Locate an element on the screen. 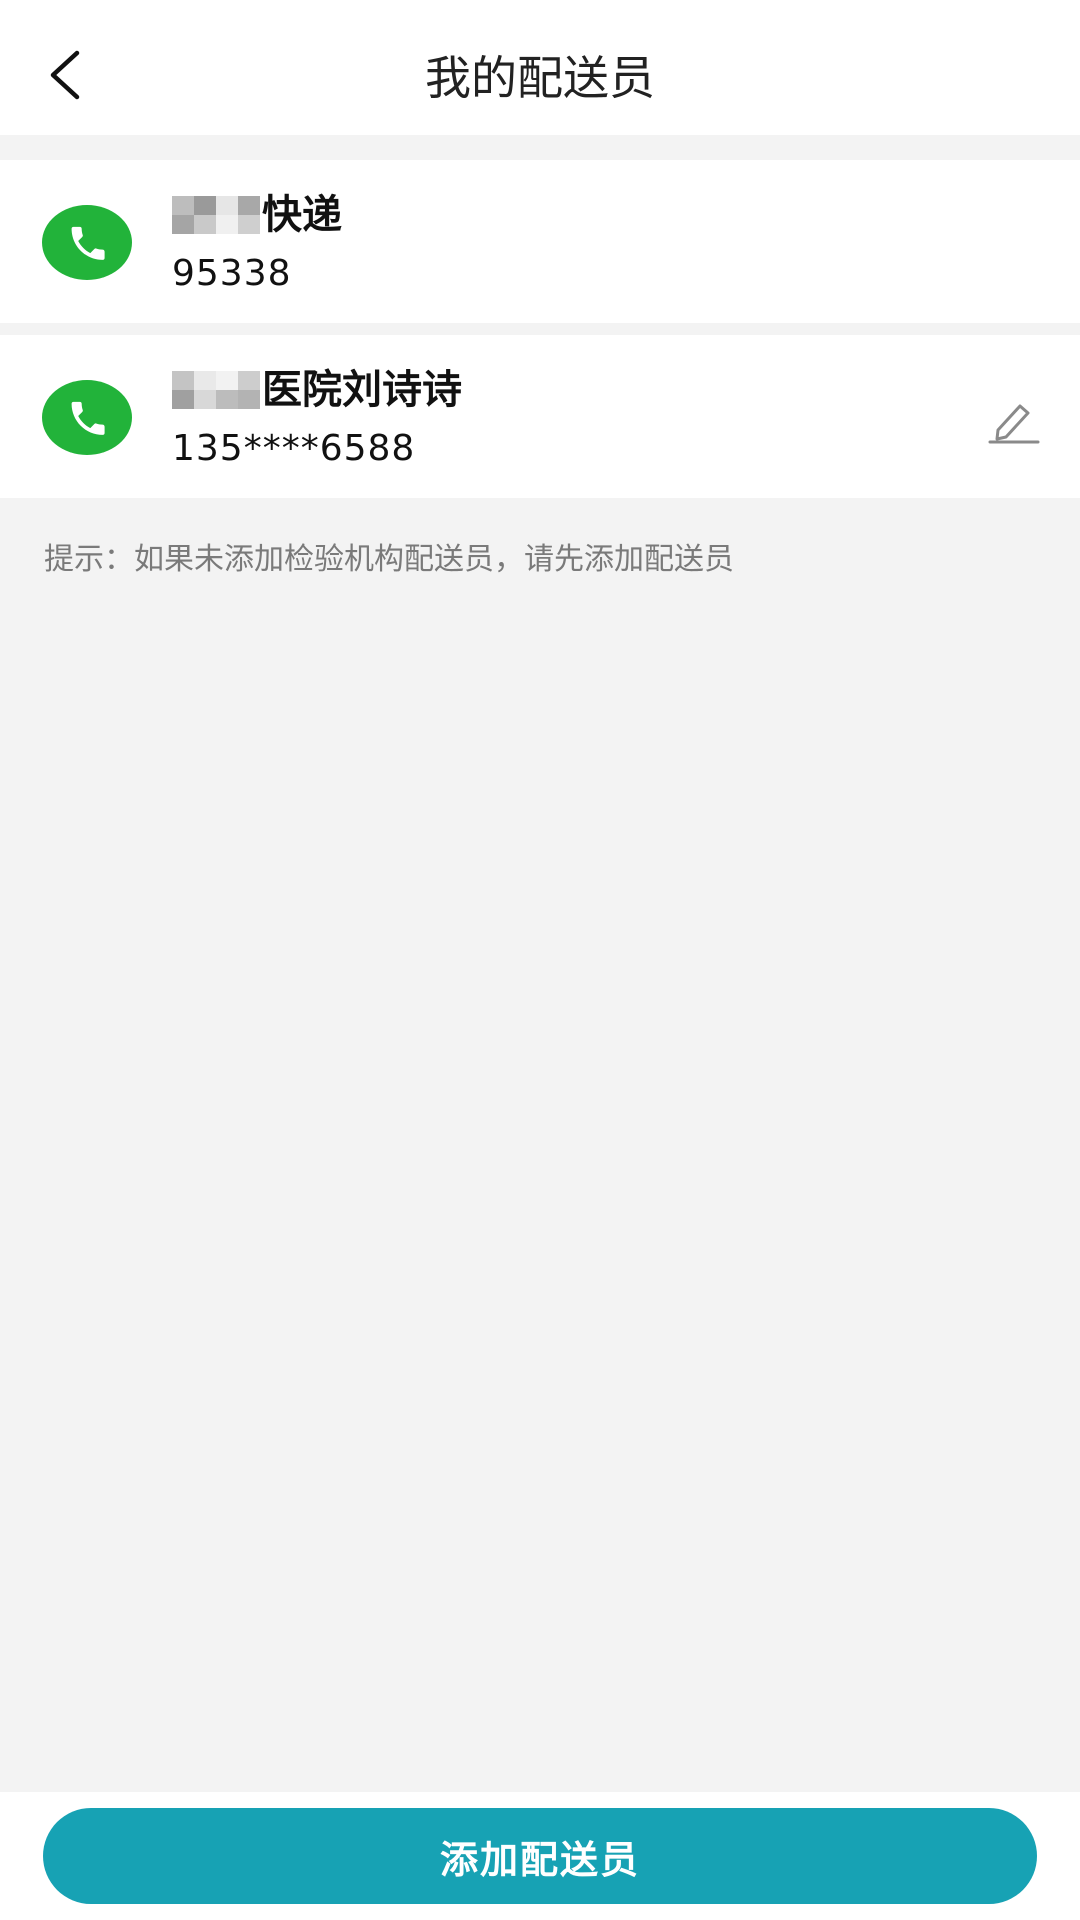 This screenshot has height=1920, width=1080. hint-text: 提示：如果未添加检验机构配送员，请先添加配送员 is located at coordinates (389, 559).